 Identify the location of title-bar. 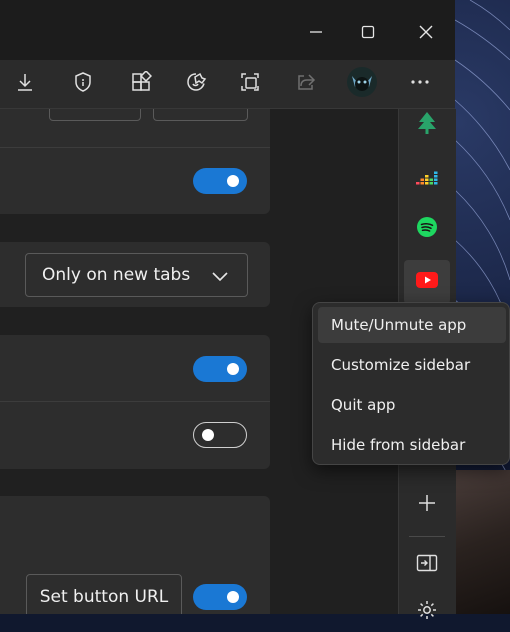
(227, 30).